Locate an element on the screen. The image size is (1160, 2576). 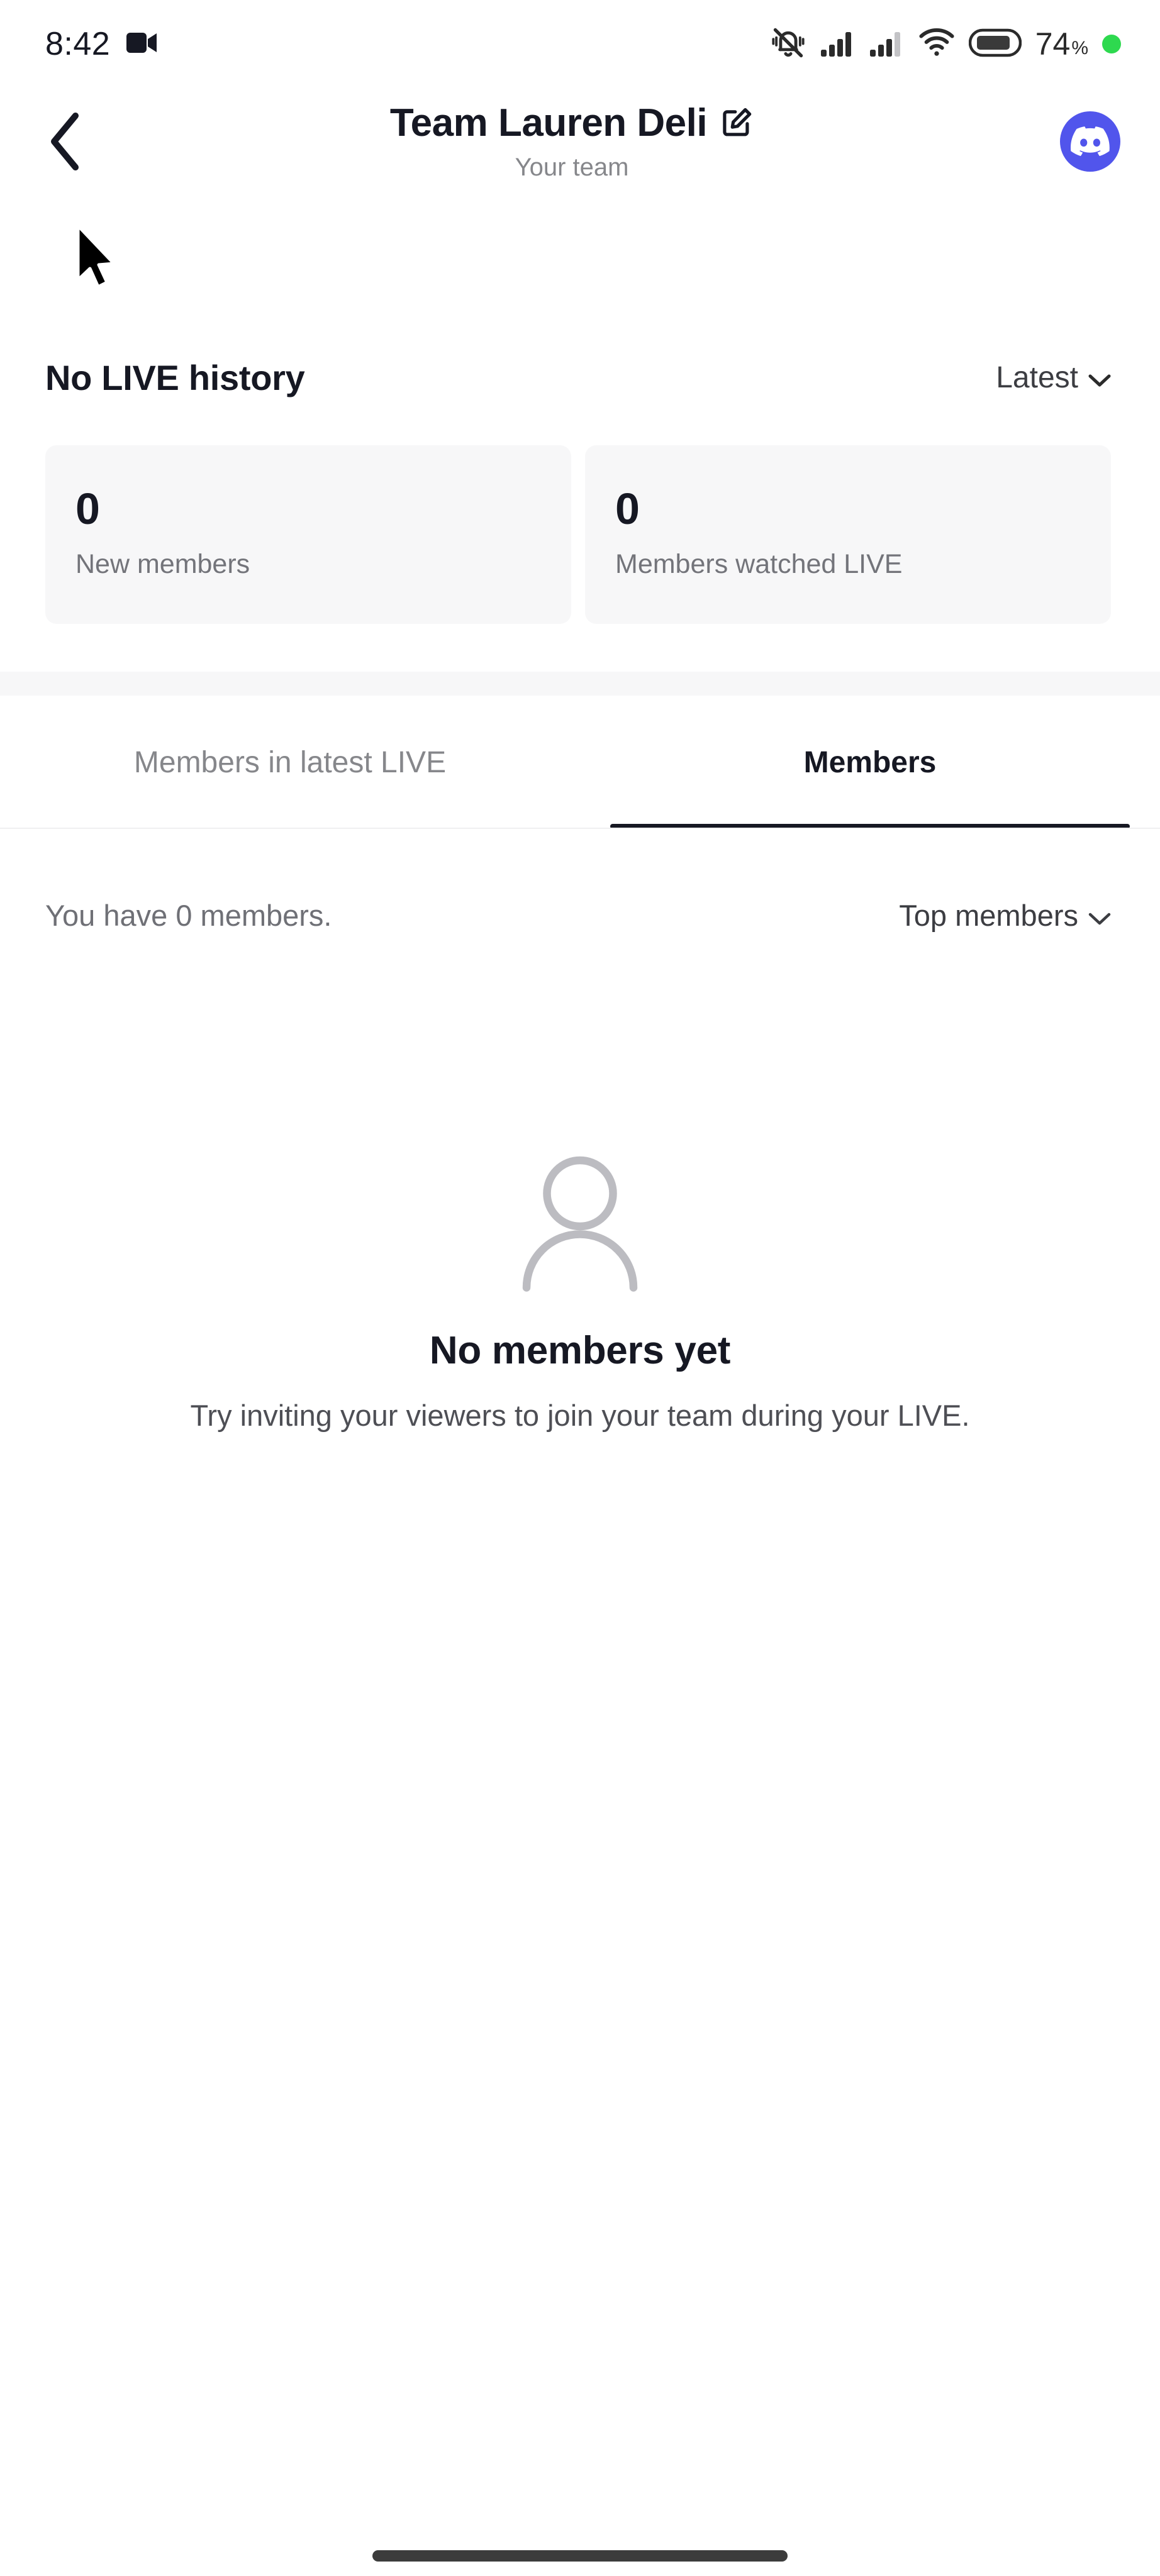
header-subtitle: Your team is located at coordinates (572, 167).